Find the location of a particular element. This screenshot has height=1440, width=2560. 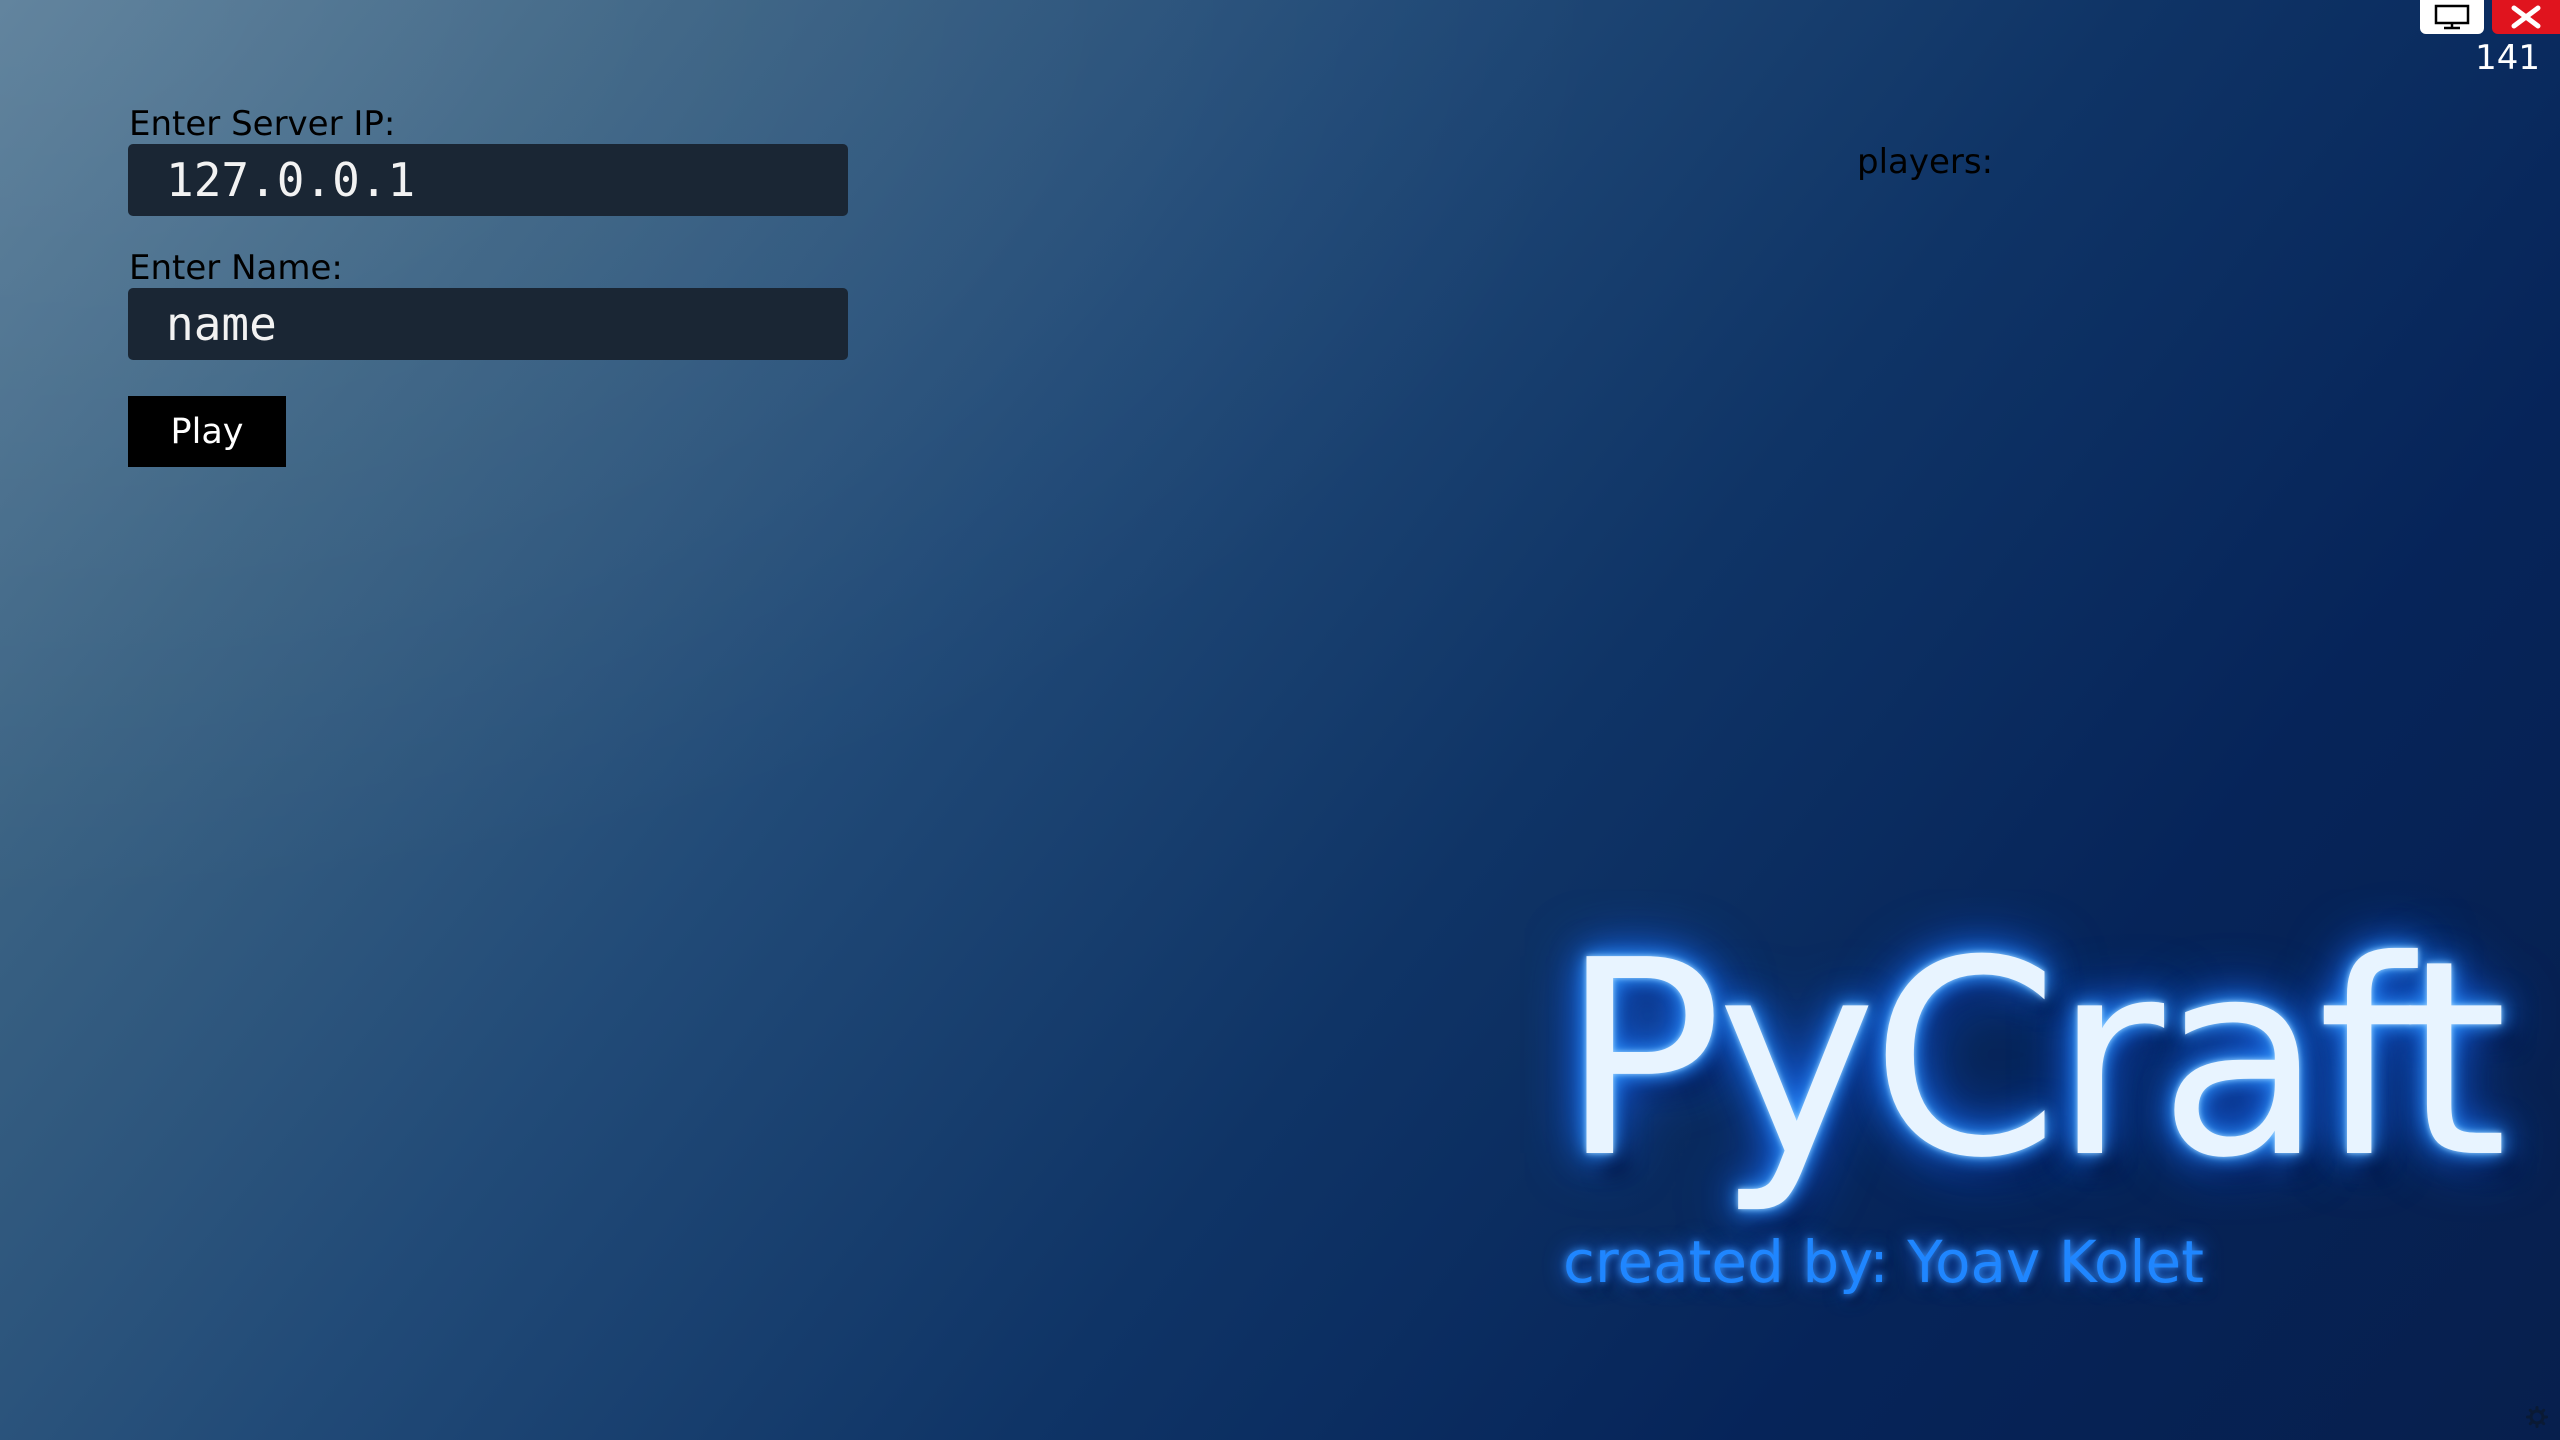

monitor-icon is located at coordinates (2452, 17).